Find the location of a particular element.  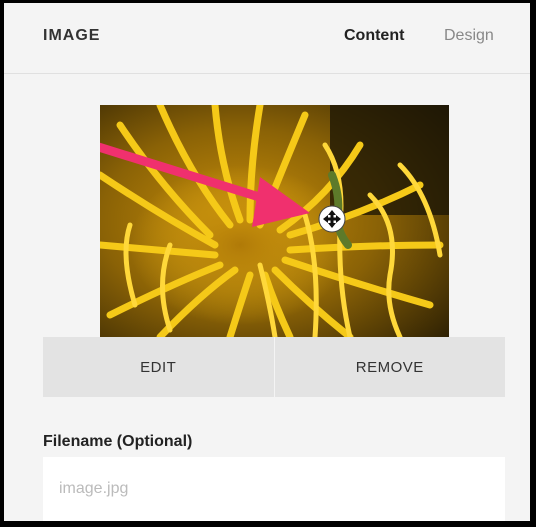

panel-title: IMAGE is located at coordinates (72, 35).